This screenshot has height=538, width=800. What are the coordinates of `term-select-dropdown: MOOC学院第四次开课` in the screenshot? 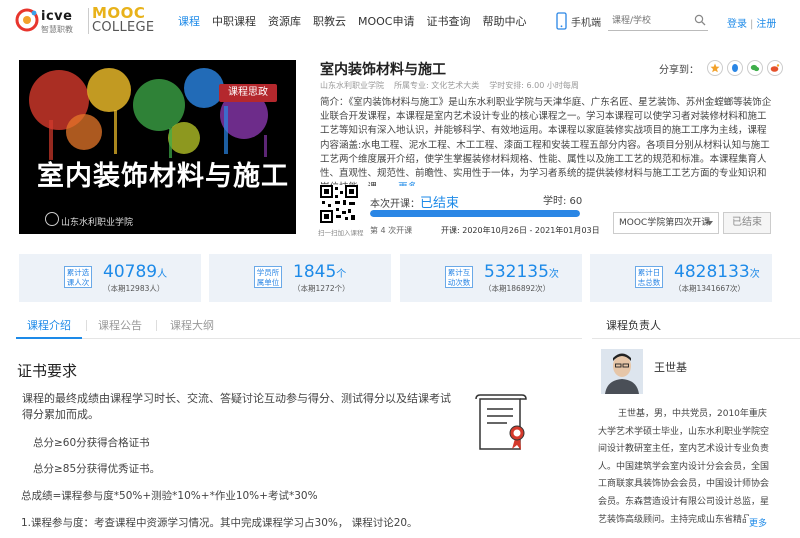 It's located at (666, 223).